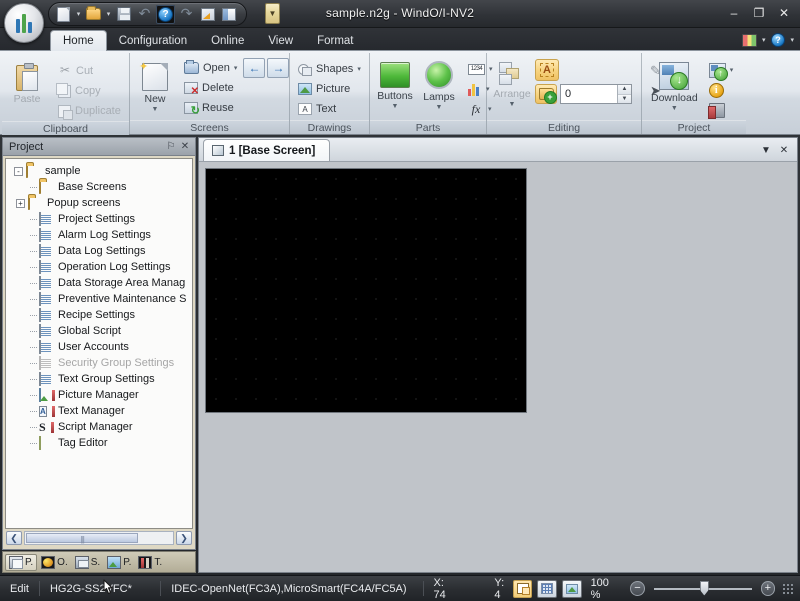 Image resolution: width=800 pixels, height=601 pixels. What do you see at coordinates (87, 562) in the screenshot?
I see `panel-tab-screen: S.` at bounding box center [87, 562].